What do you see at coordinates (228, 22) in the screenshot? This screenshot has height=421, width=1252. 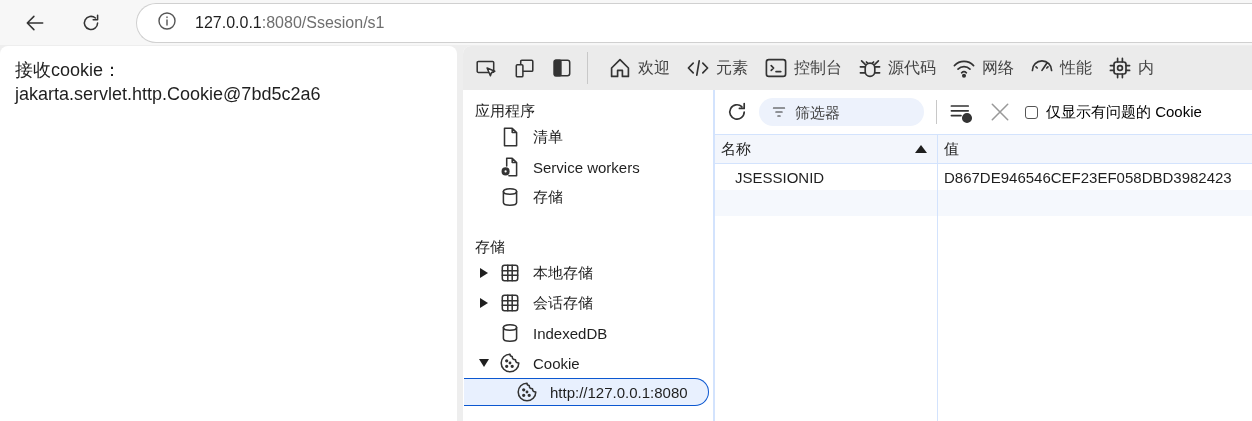 I see `url-host: 127.0.0.1` at bounding box center [228, 22].